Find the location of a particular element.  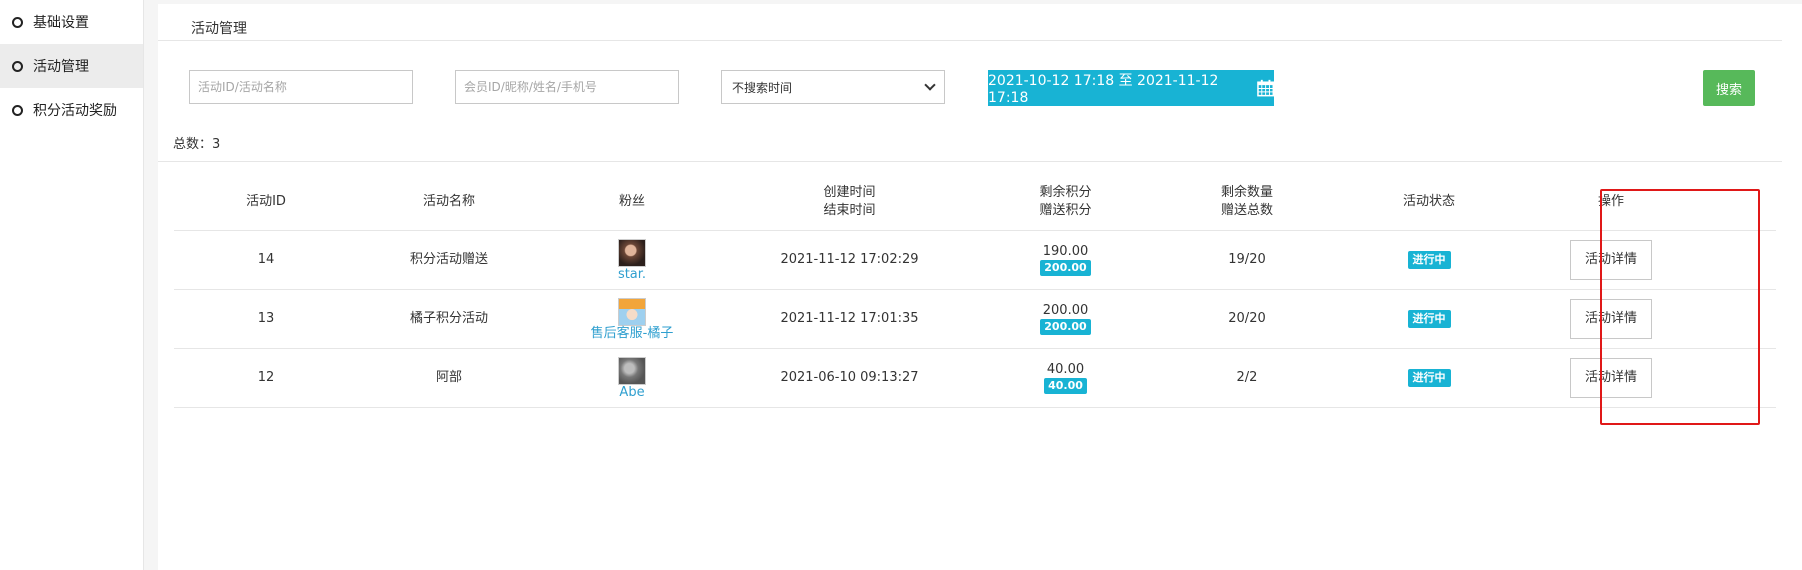

gift-points-badge: 40.00 is located at coordinates (1065, 385).